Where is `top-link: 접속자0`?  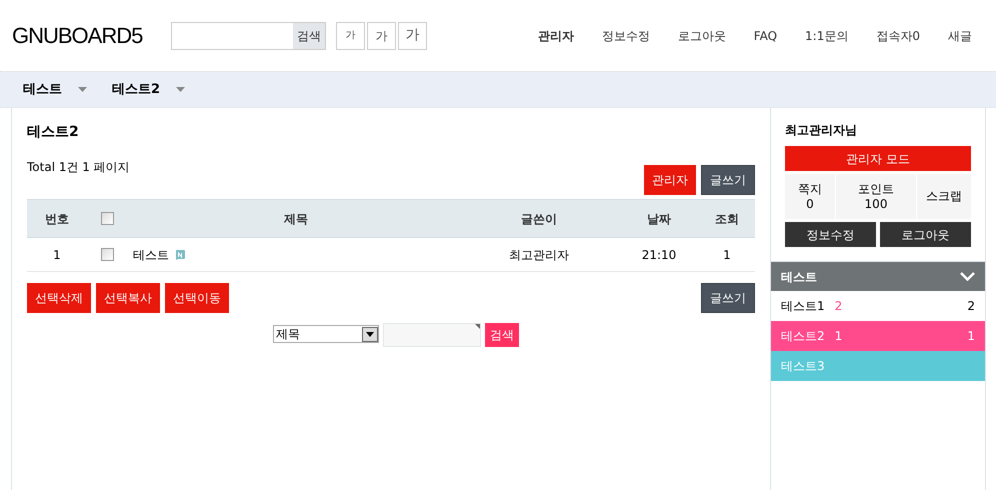 top-link: 접속자0 is located at coordinates (898, 35).